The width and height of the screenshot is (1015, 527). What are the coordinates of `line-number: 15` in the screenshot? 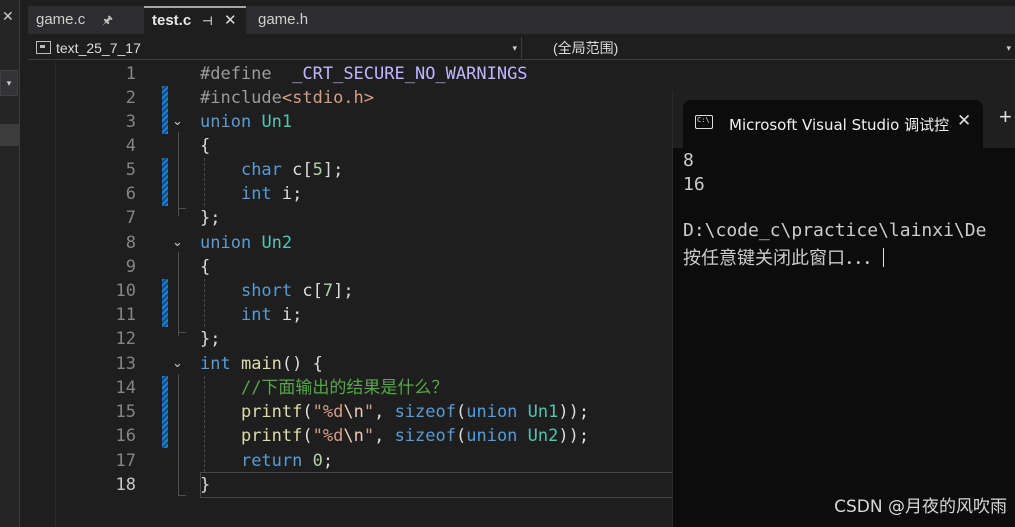 It's located at (125, 412).